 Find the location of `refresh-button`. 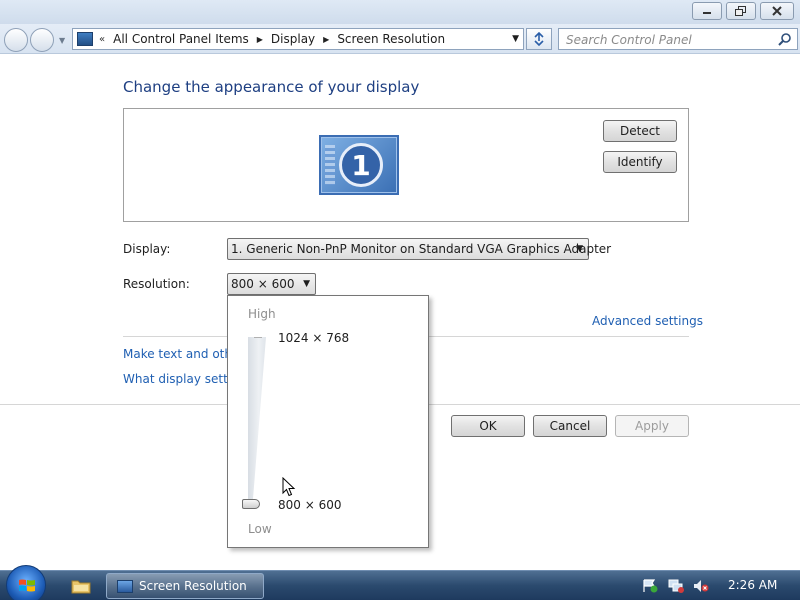

refresh-button is located at coordinates (539, 39).